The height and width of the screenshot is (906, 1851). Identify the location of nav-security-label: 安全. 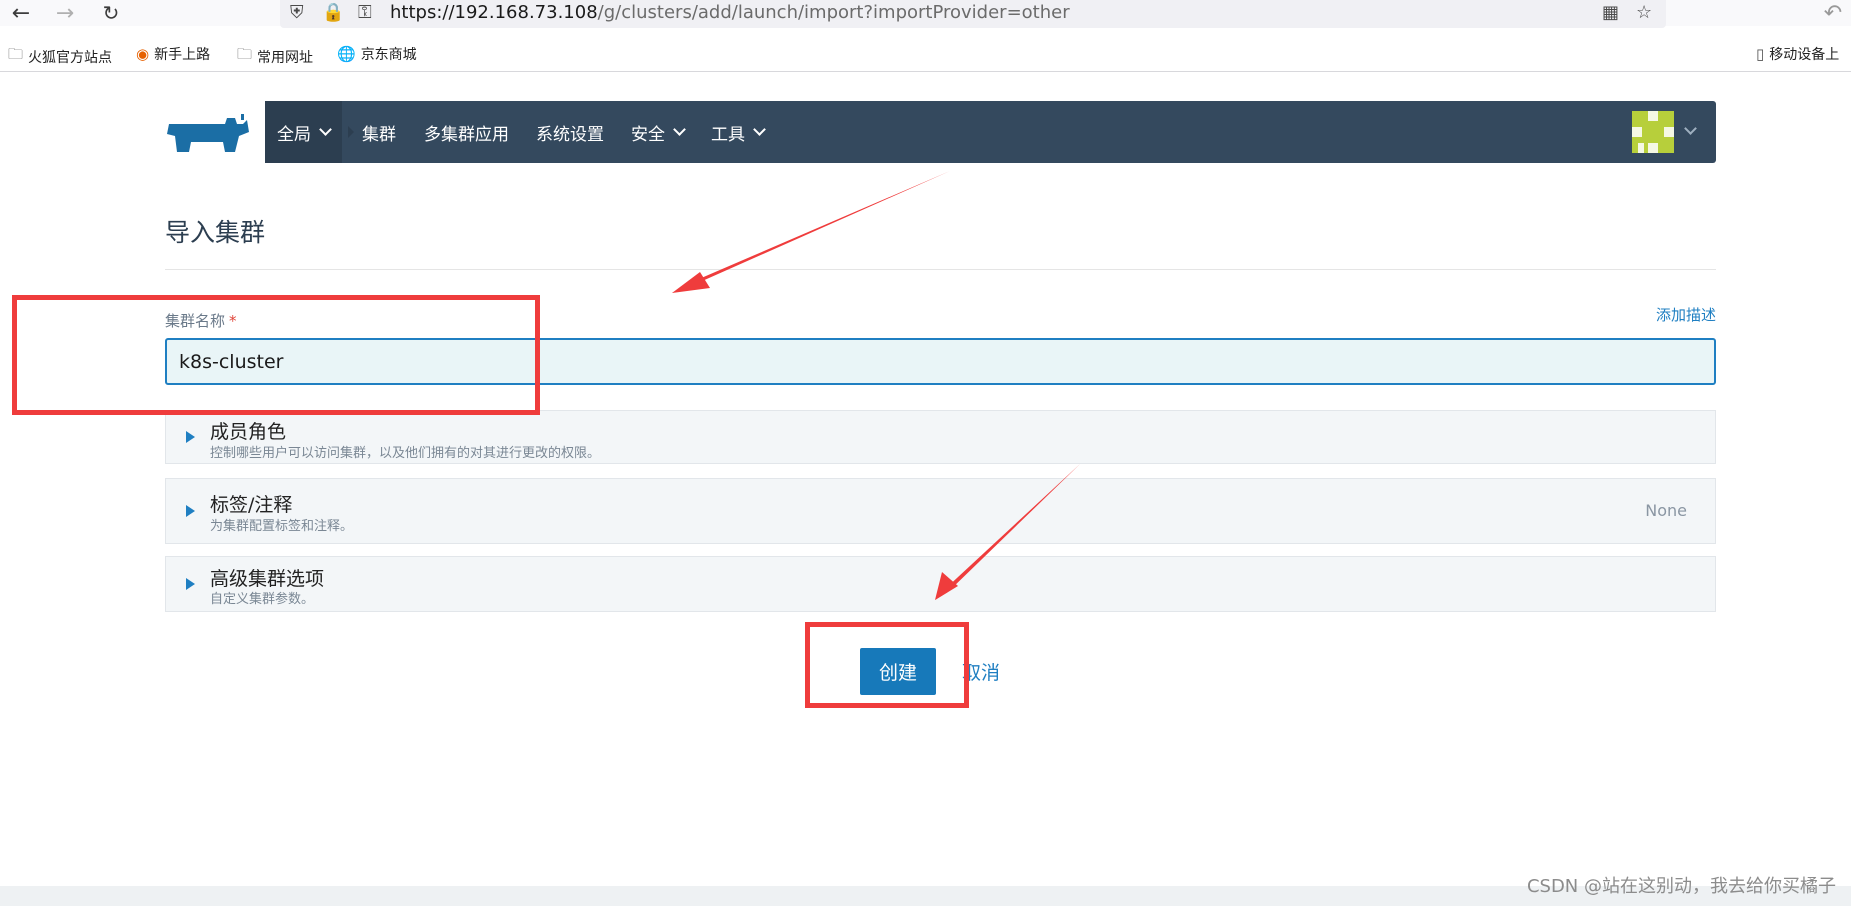
(648, 134).